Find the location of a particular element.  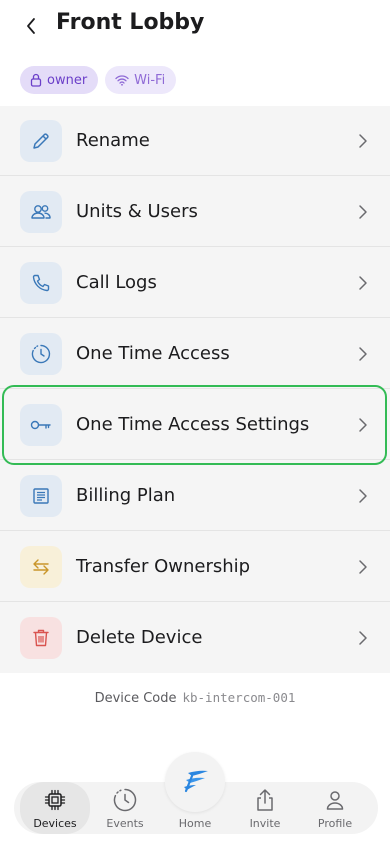

logo-icon is located at coordinates (196, 781).